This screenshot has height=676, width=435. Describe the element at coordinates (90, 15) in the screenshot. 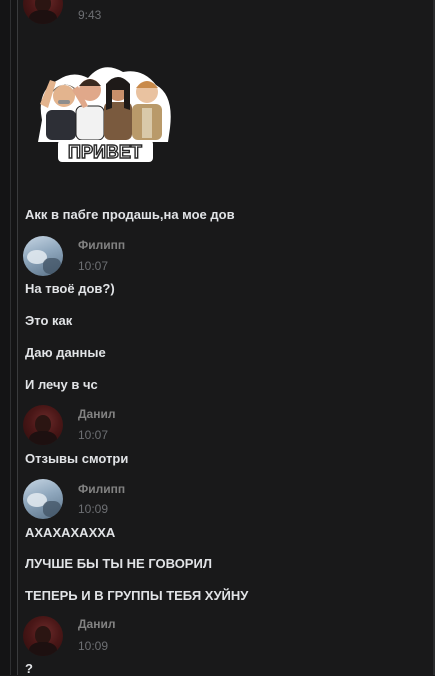

I see `message-time: 9:43` at that location.